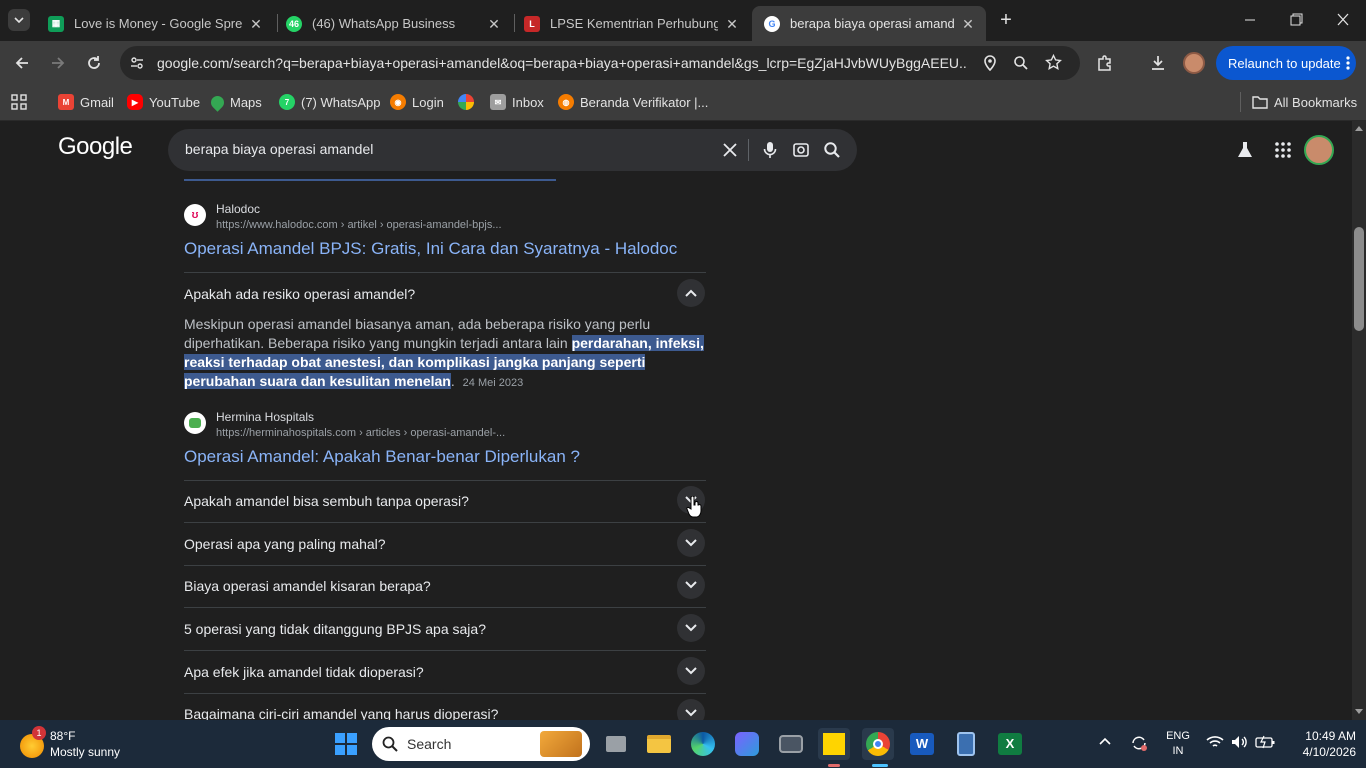 The width and height of the screenshot is (1366, 768). Describe the element at coordinates (481, 744) in the screenshot. I see `taskbar-search: Search` at that location.